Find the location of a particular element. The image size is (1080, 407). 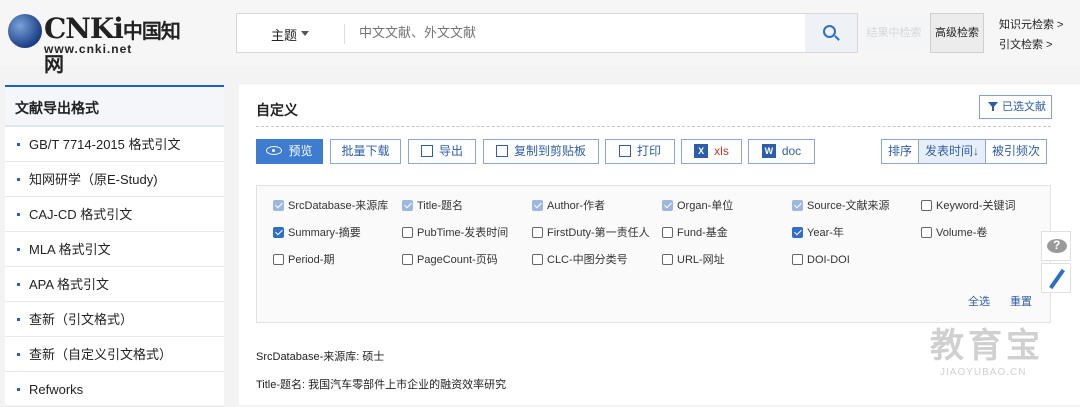

sidebar-title: 文献导出格式 is located at coordinates (114, 107).